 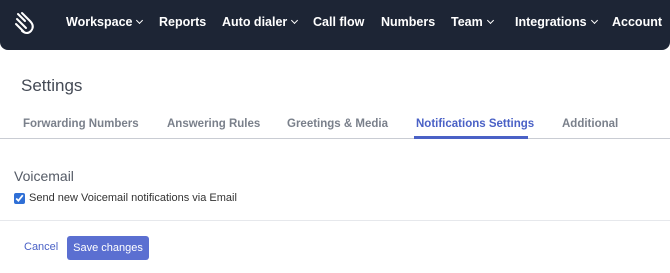 I want to click on nav-reports-label: Reports, so click(x=183, y=22).